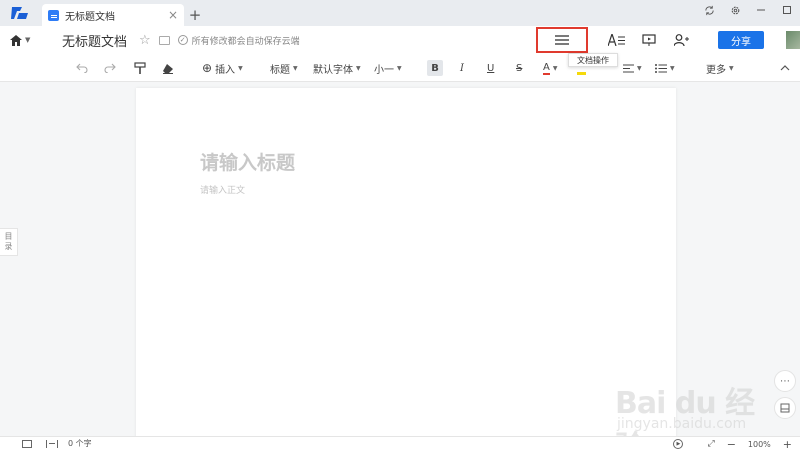 The height and width of the screenshot is (450, 800). I want to click on home-button: ▼, so click(28, 40).